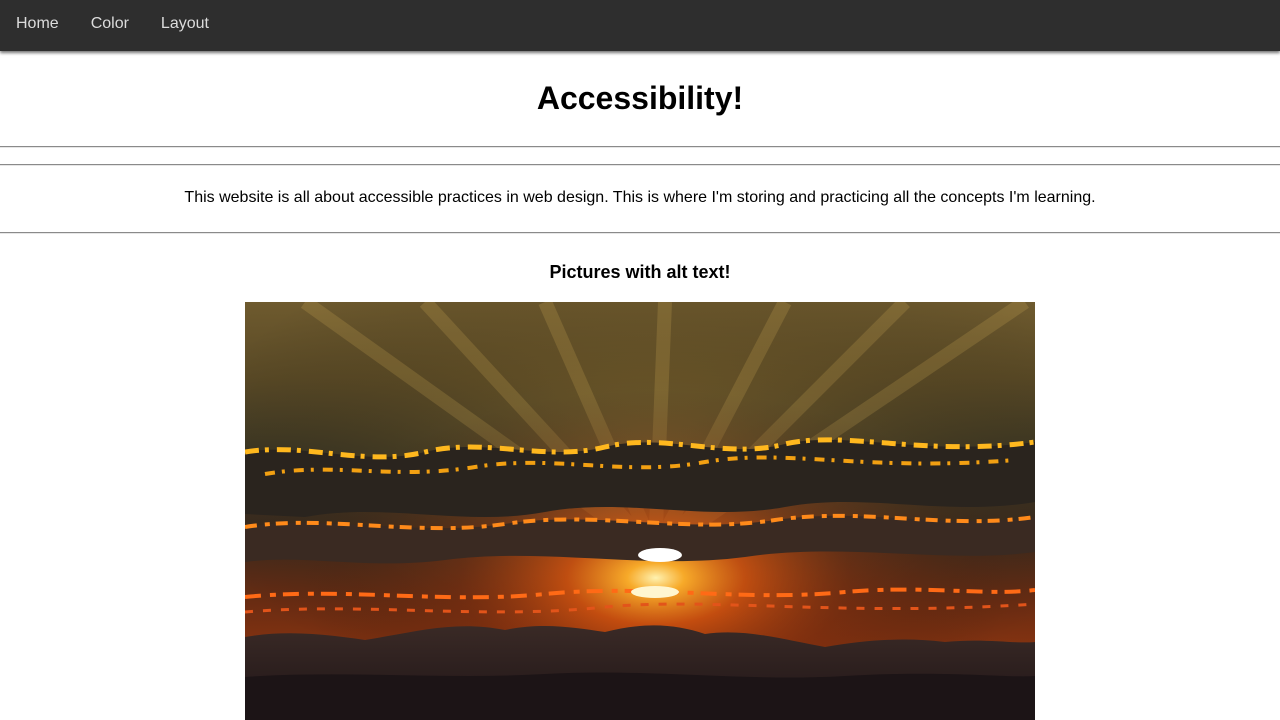 This screenshot has width=1280, height=720. What do you see at coordinates (640, 233) in the screenshot?
I see `divider-intro-bottom` at bounding box center [640, 233].